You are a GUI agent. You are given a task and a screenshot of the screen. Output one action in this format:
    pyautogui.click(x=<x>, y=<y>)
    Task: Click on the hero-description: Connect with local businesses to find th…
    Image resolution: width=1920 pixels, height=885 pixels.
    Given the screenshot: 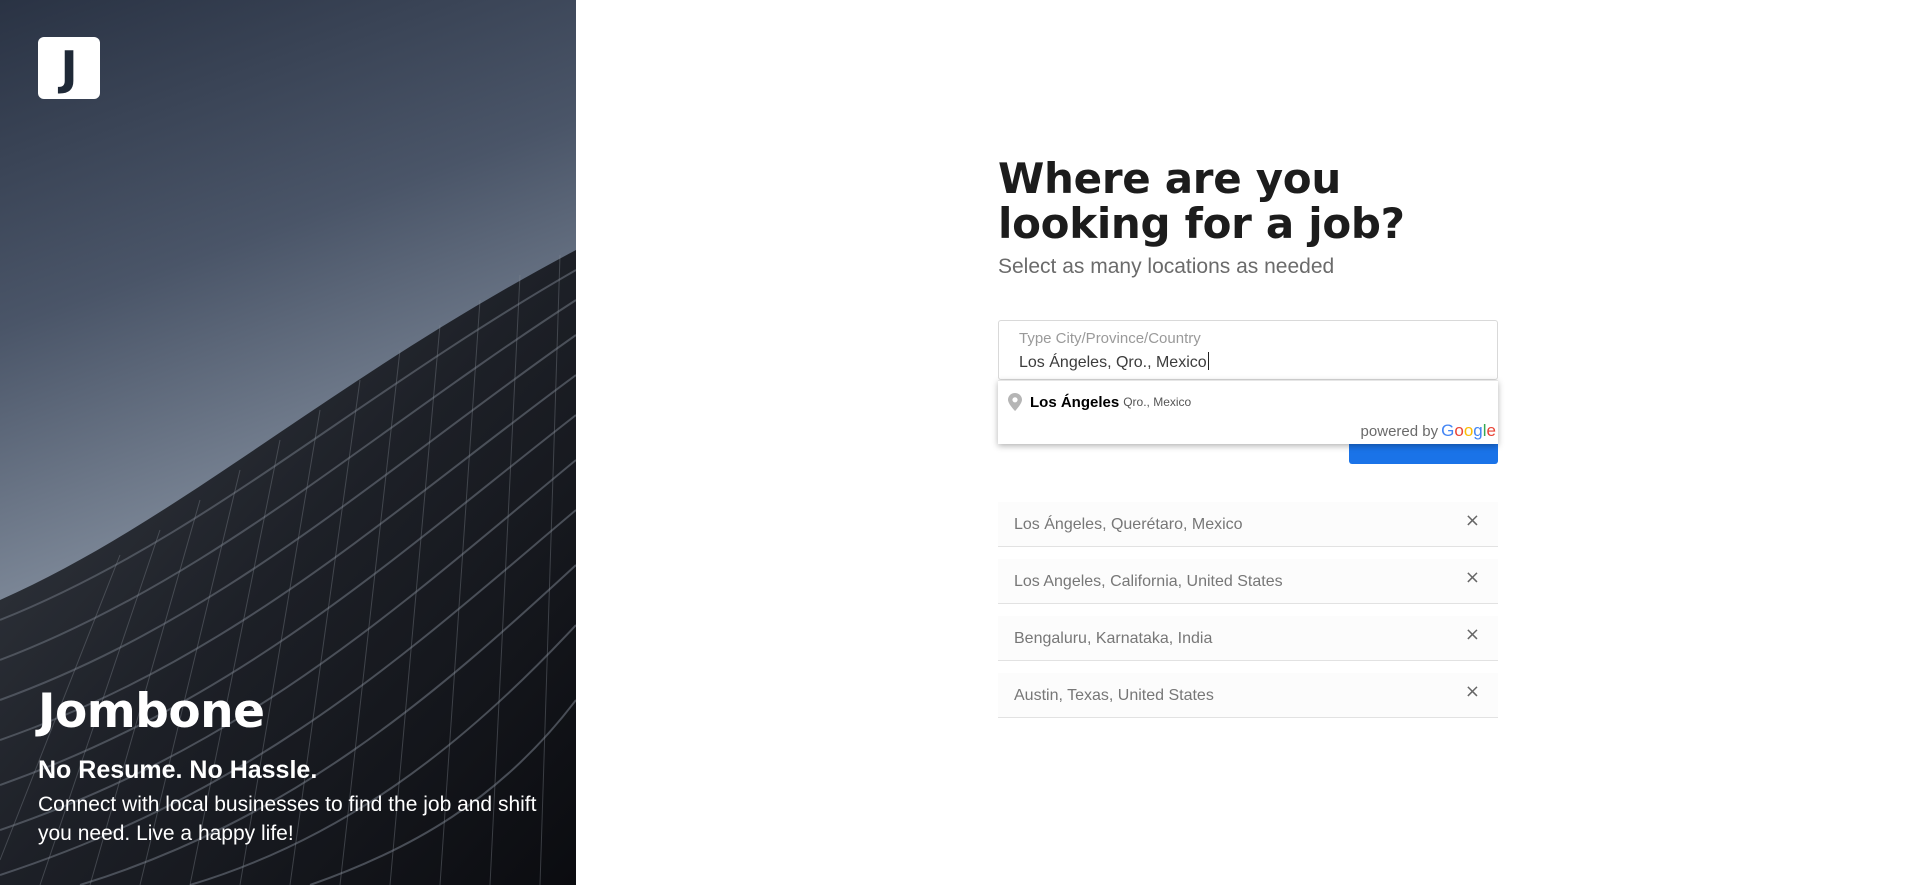 What is the action you would take?
    pyautogui.click(x=287, y=819)
    